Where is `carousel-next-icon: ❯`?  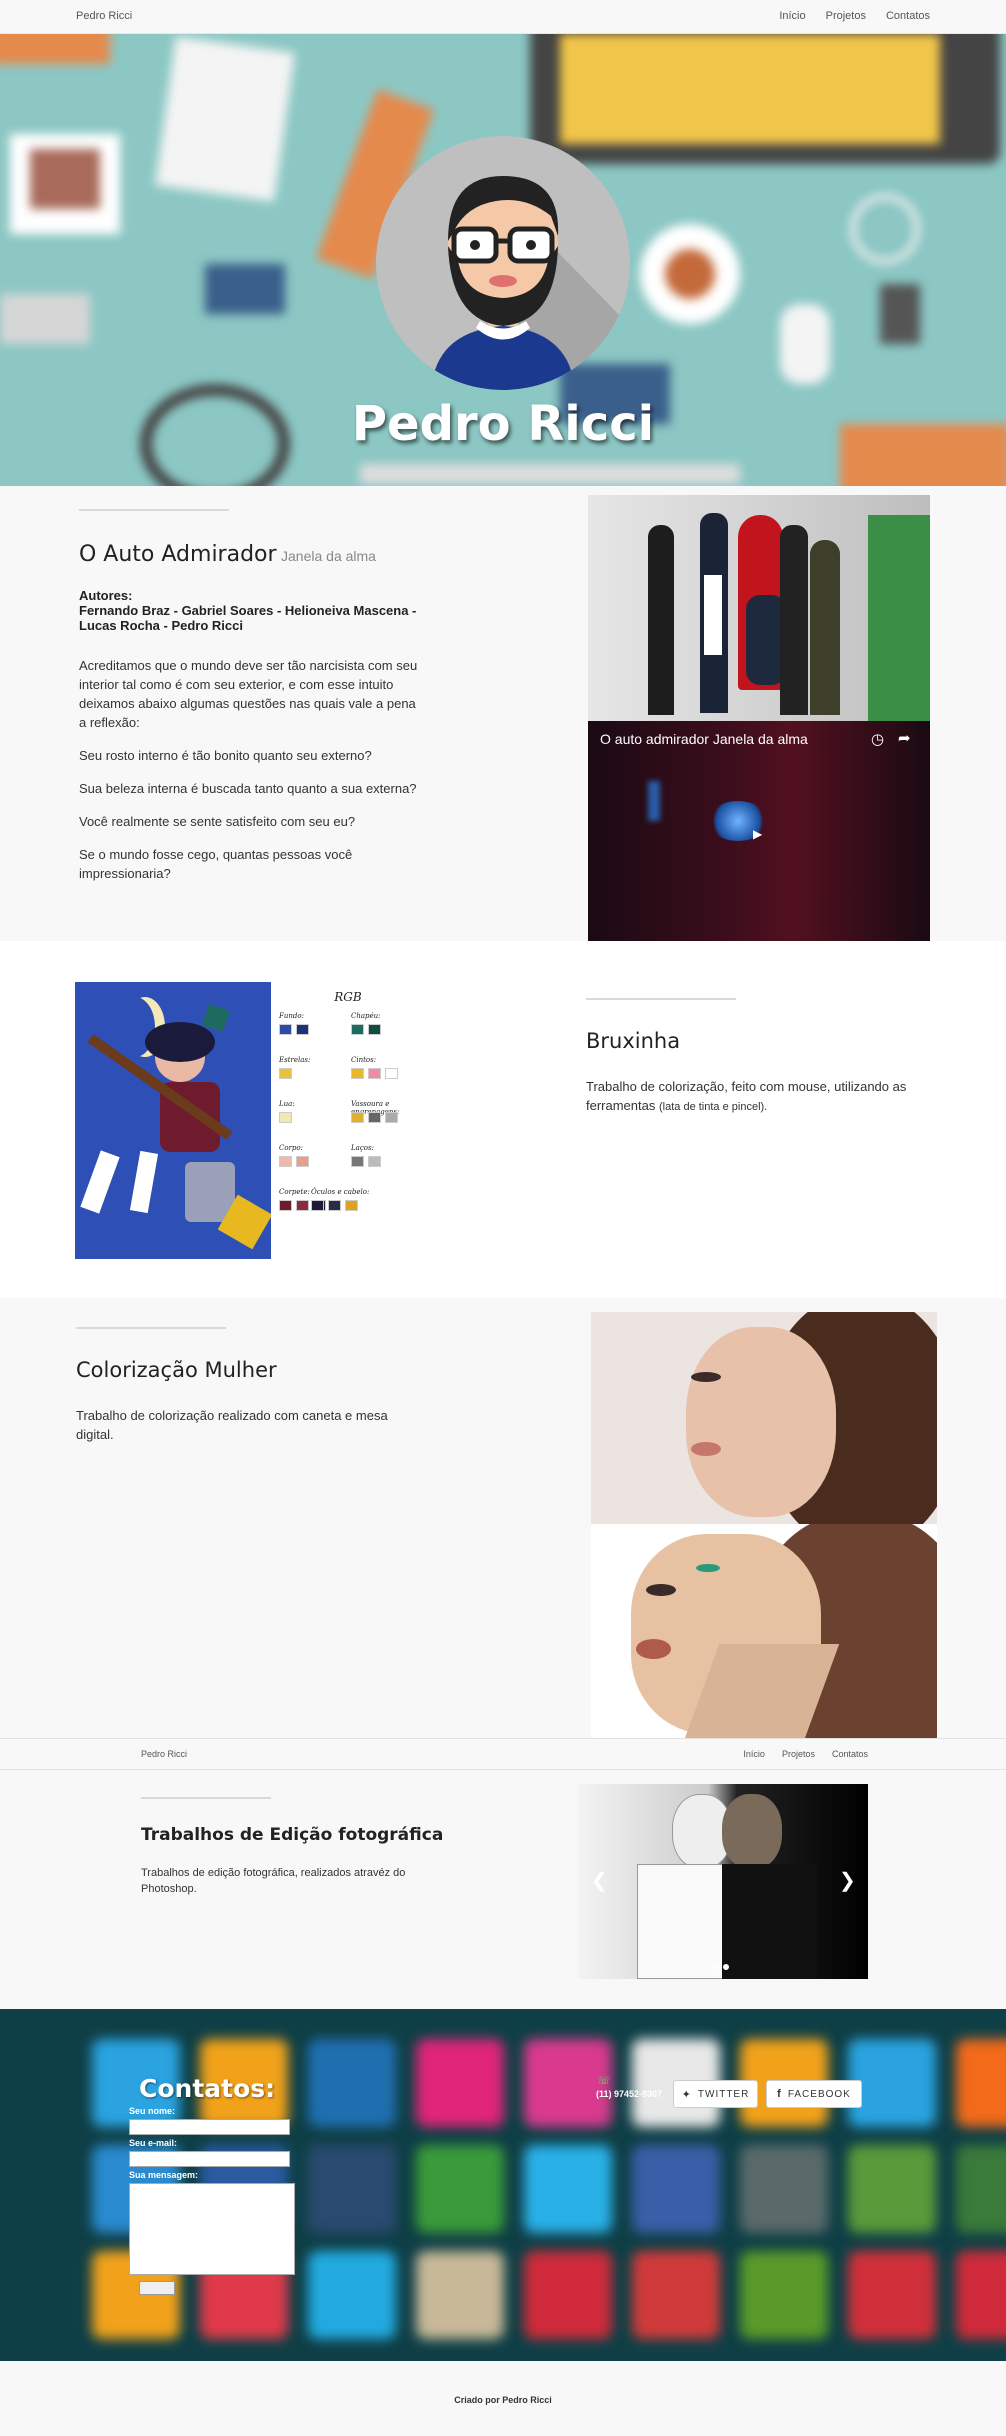
carousel-next-icon: ❯ is located at coordinates (847, 1880).